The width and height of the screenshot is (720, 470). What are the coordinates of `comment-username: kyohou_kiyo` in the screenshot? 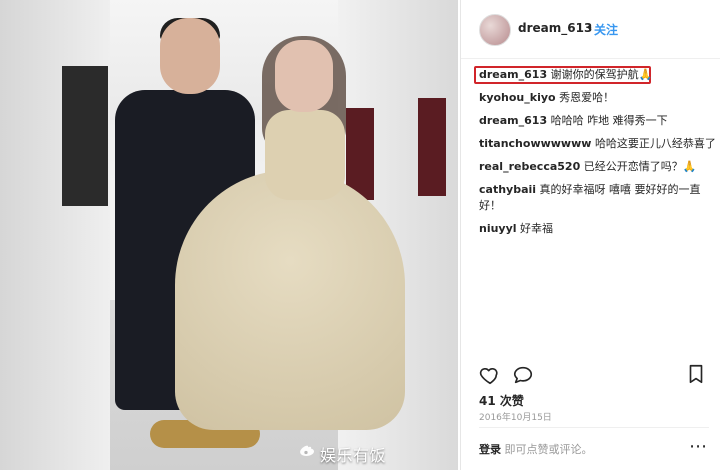 It's located at (517, 97).